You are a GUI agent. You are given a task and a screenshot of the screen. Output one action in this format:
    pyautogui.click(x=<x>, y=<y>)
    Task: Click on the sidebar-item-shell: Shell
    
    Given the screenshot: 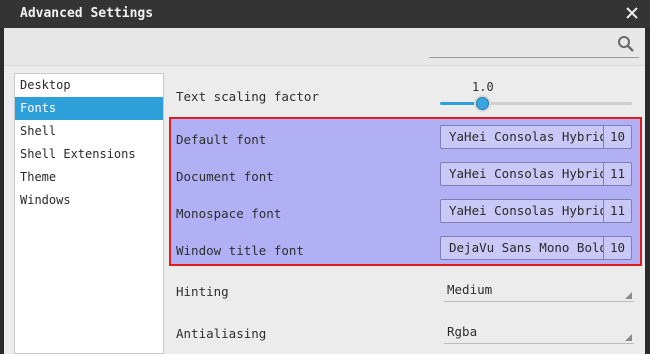 What is the action you would take?
    pyautogui.click(x=89, y=131)
    